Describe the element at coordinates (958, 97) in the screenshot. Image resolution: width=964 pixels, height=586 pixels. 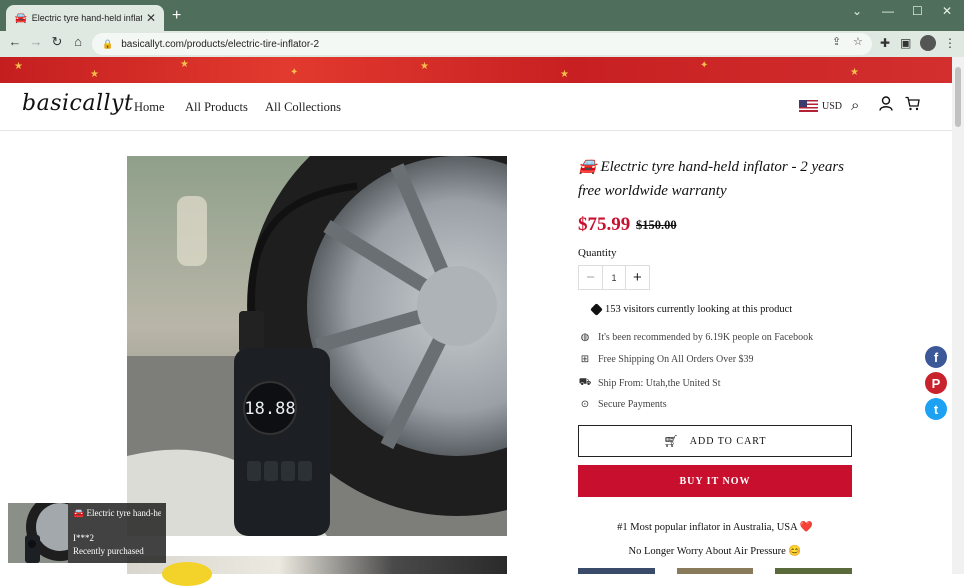
I see `scrollbar-thumb` at that location.